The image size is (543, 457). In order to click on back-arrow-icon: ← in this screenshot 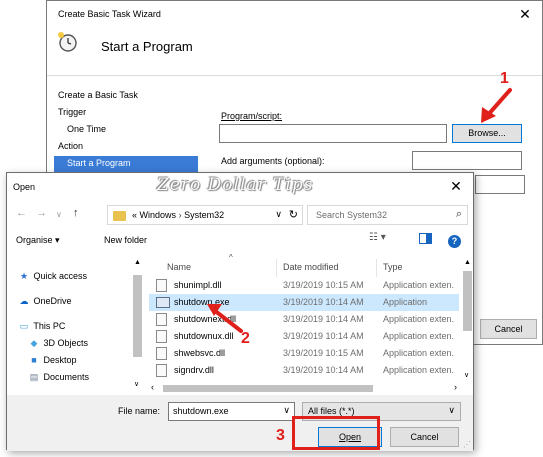, I will do `click(21, 213)`.